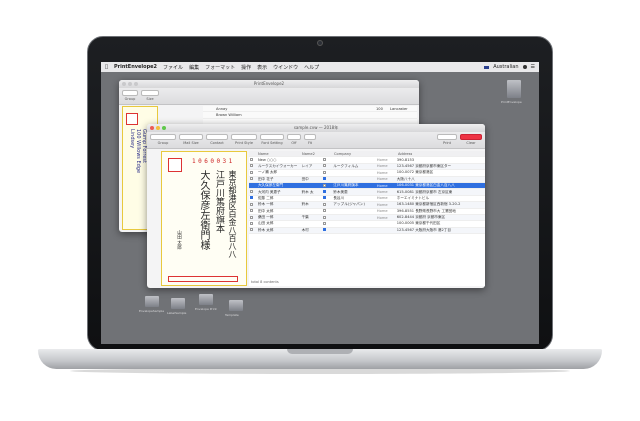  Describe the element at coordinates (447, 139) in the screenshot. I see `print-button: Print` at that location.